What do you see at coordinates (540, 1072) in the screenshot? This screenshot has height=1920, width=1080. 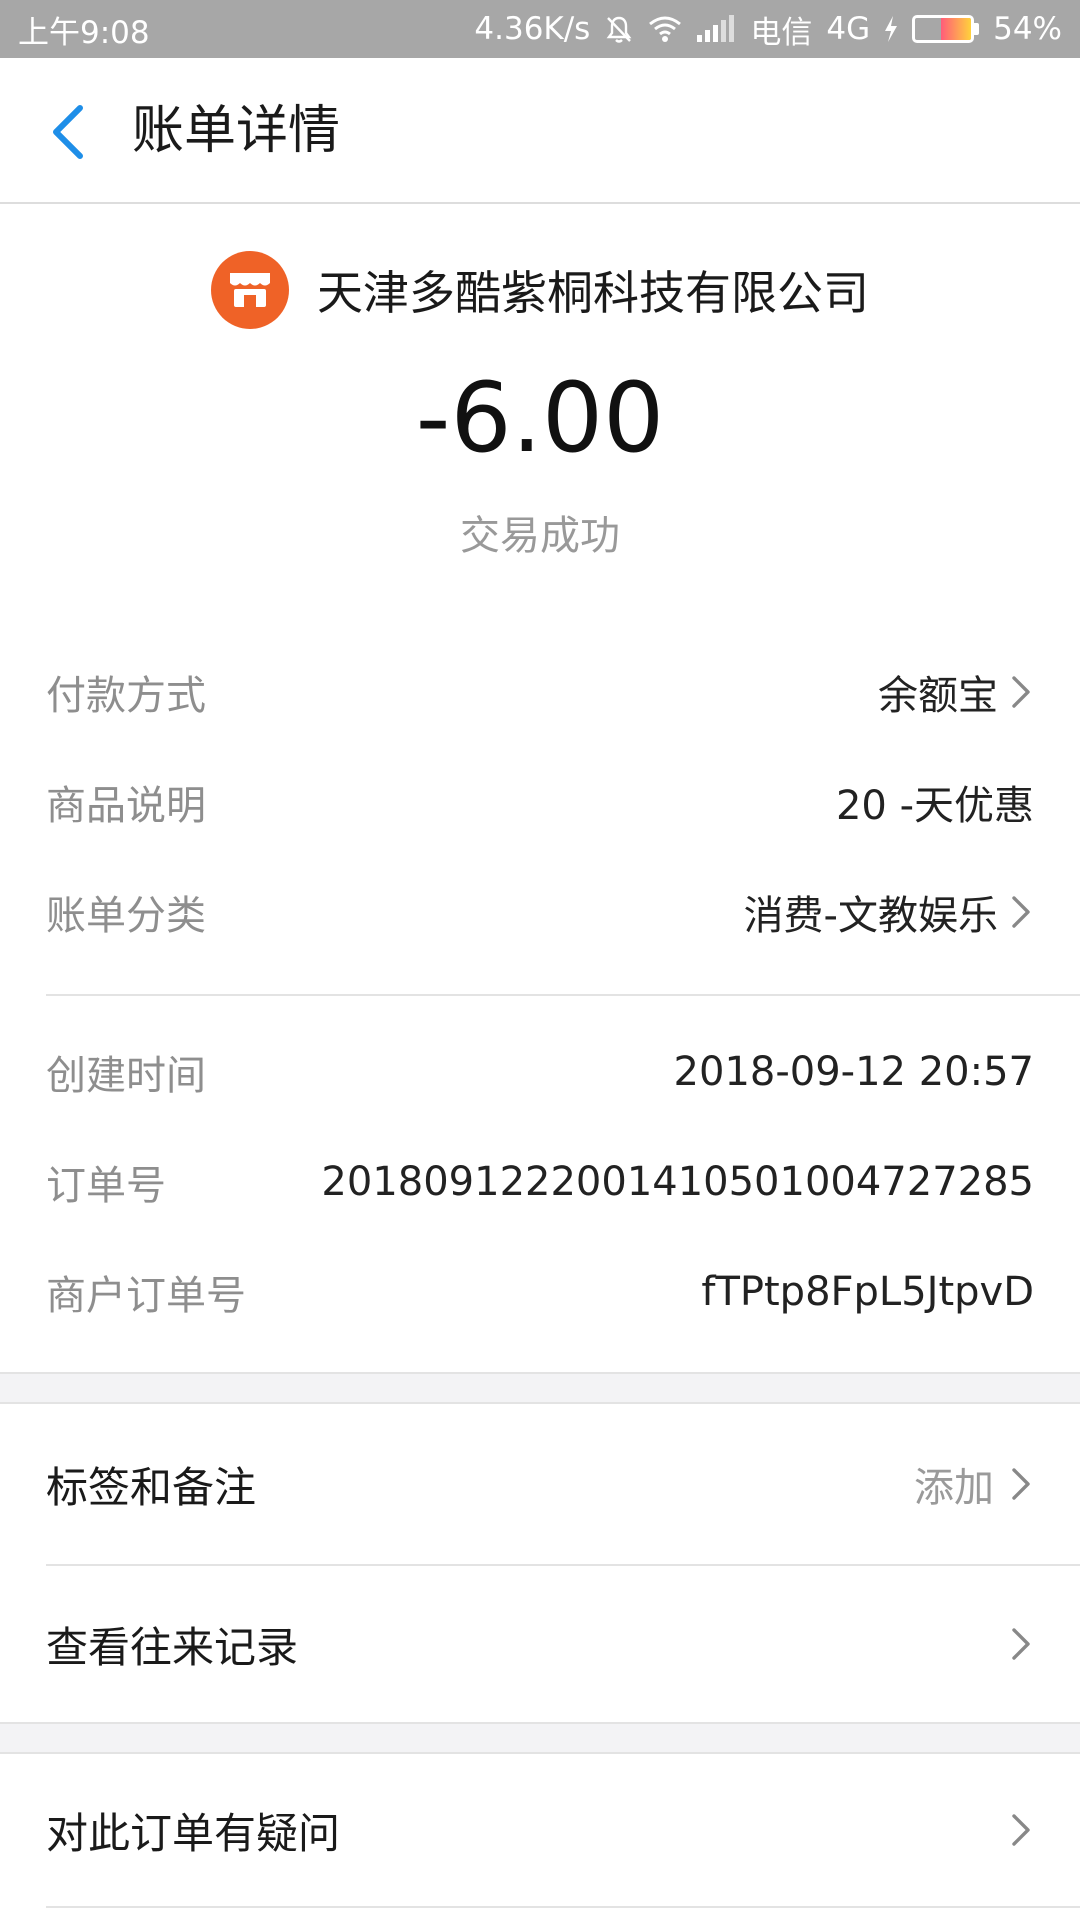 I see `detail-row-created-time: 创建时间 2018-09-12 20:57` at bounding box center [540, 1072].